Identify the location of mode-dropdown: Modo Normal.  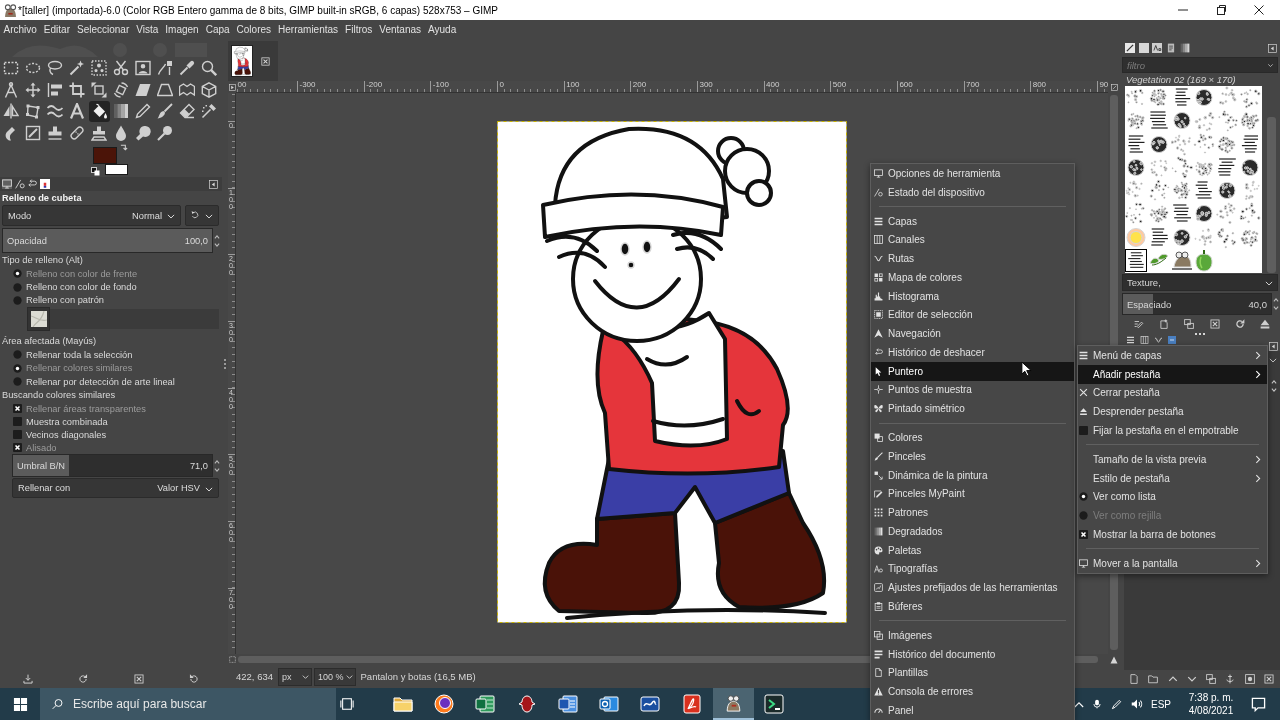
(91, 215).